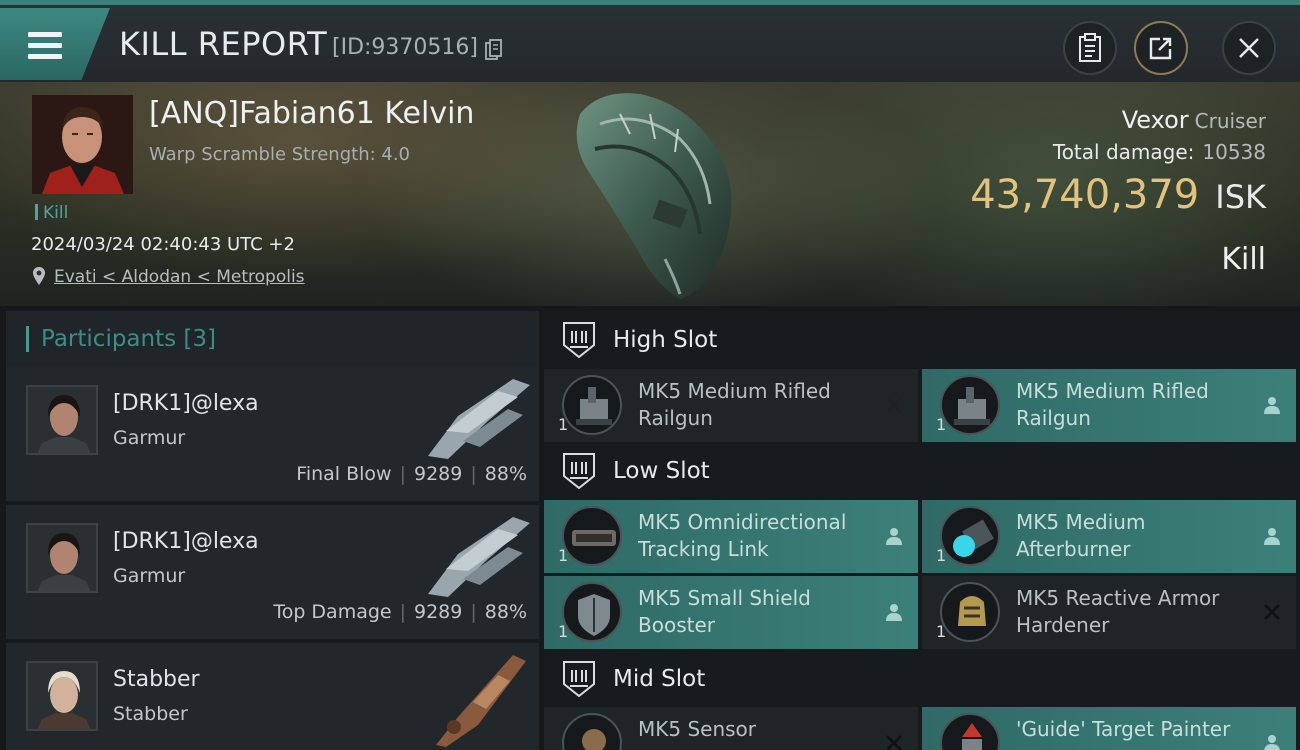  What do you see at coordinates (592, 731) in the screenshot?
I see `sensor-icon` at bounding box center [592, 731].